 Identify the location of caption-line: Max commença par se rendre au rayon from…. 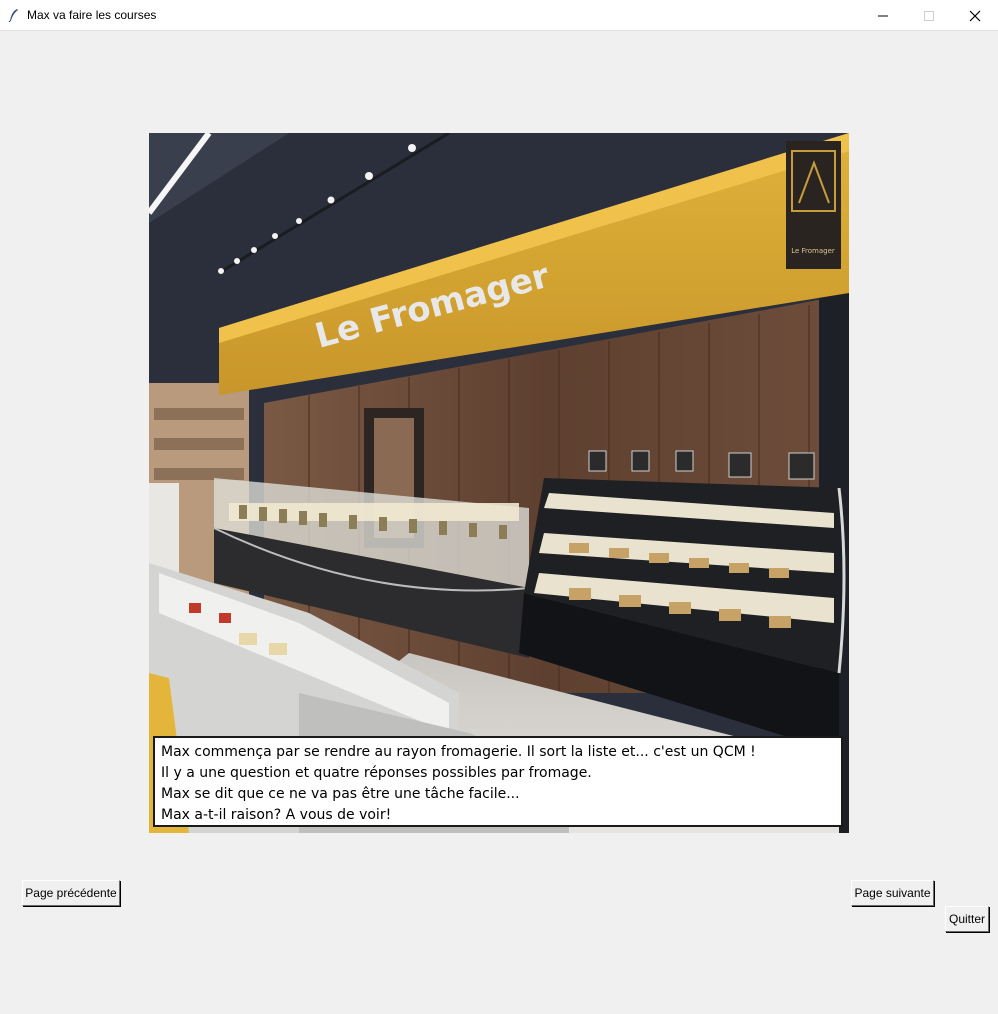
(458, 752).